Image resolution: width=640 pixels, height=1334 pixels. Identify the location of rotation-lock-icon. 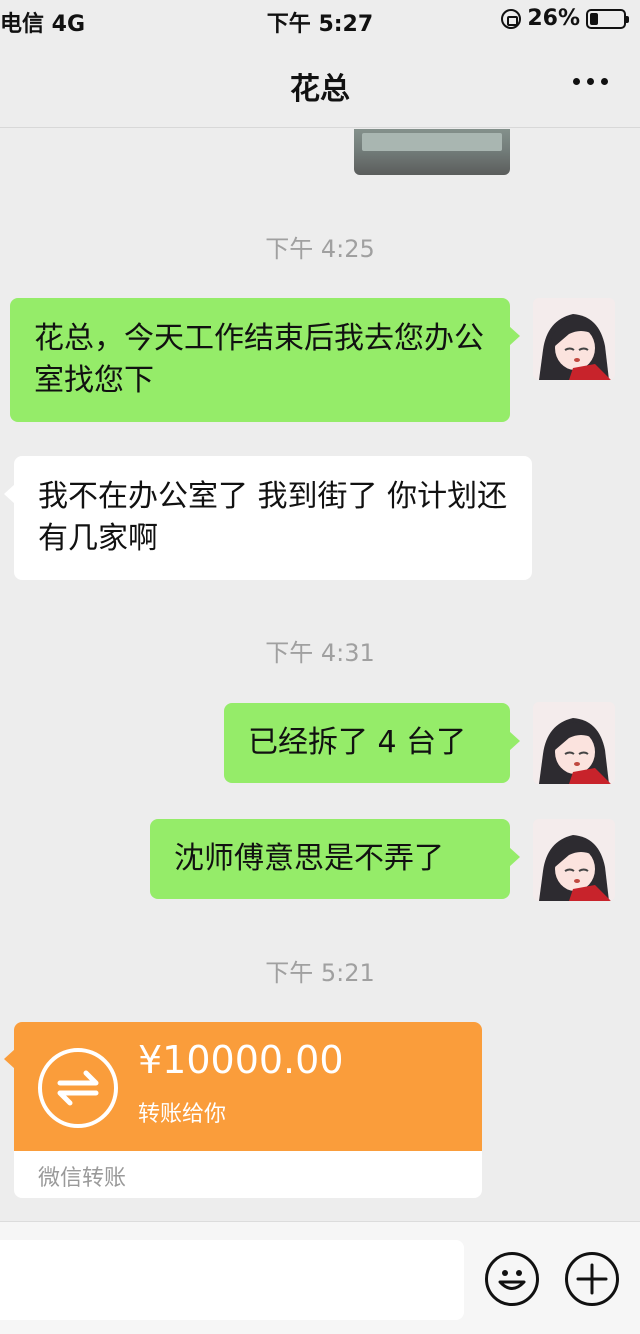
(511, 18).